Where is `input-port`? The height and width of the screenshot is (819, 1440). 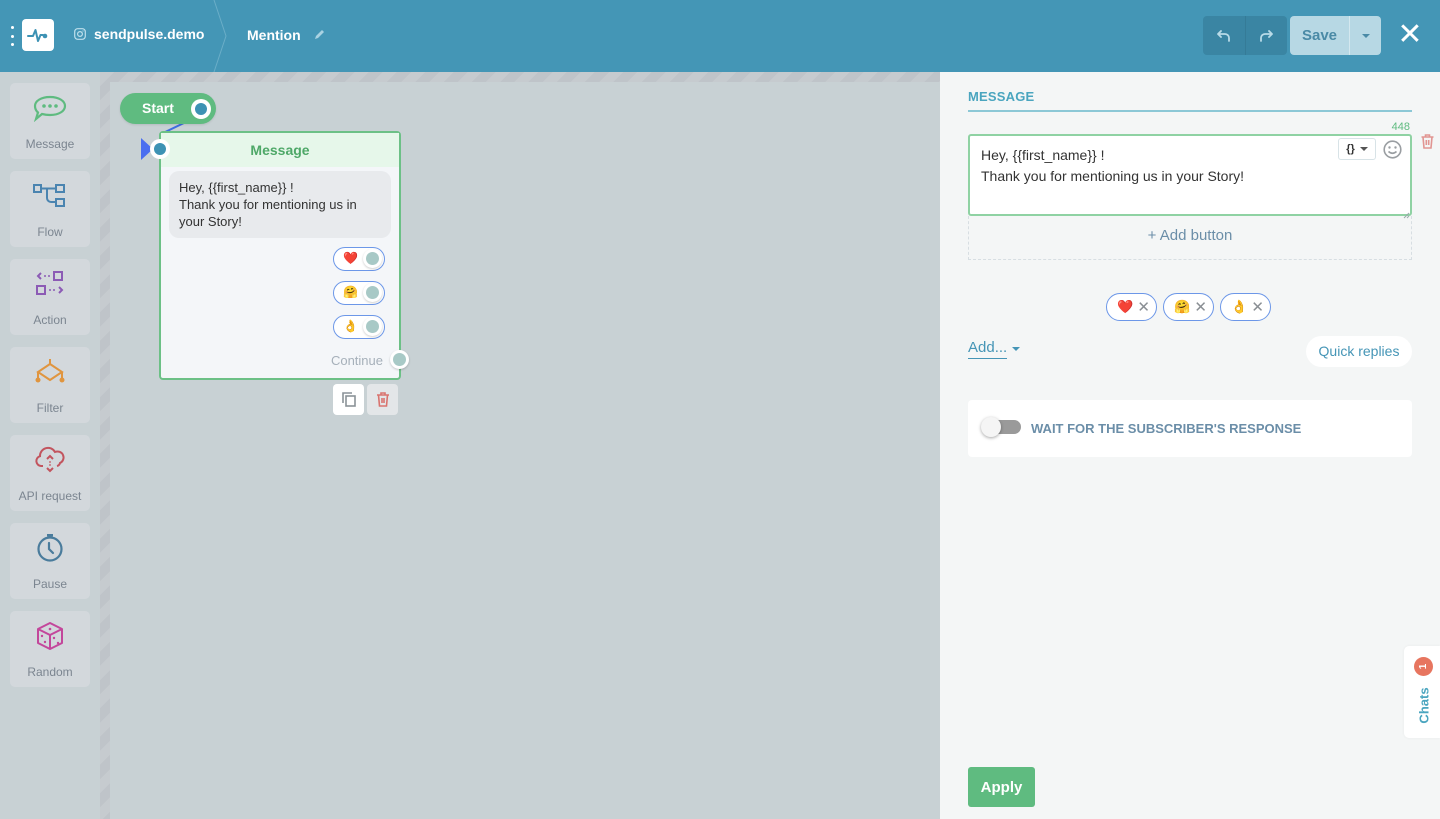 input-port is located at coordinates (160, 149).